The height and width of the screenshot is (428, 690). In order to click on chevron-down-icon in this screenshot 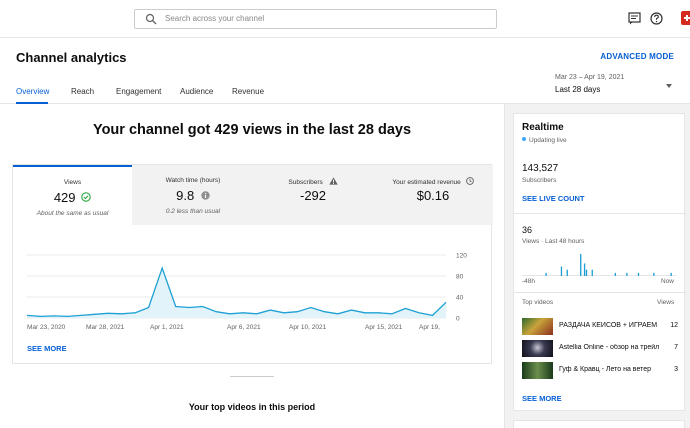, I will do `click(669, 86)`.